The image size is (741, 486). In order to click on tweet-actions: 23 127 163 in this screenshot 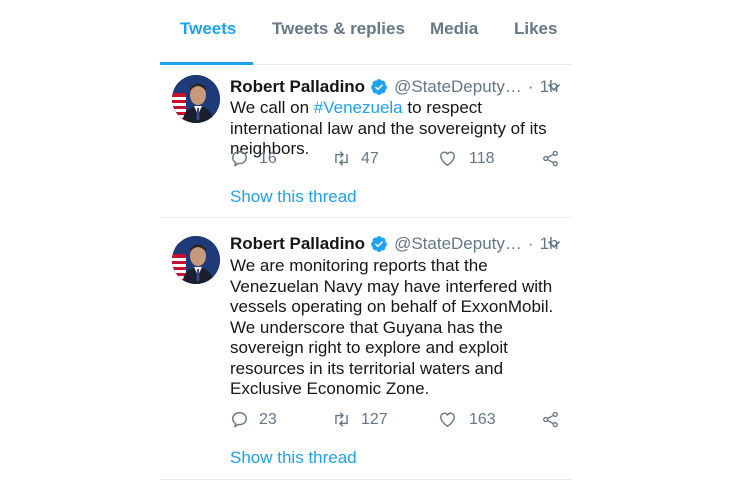, I will do `click(397, 422)`.